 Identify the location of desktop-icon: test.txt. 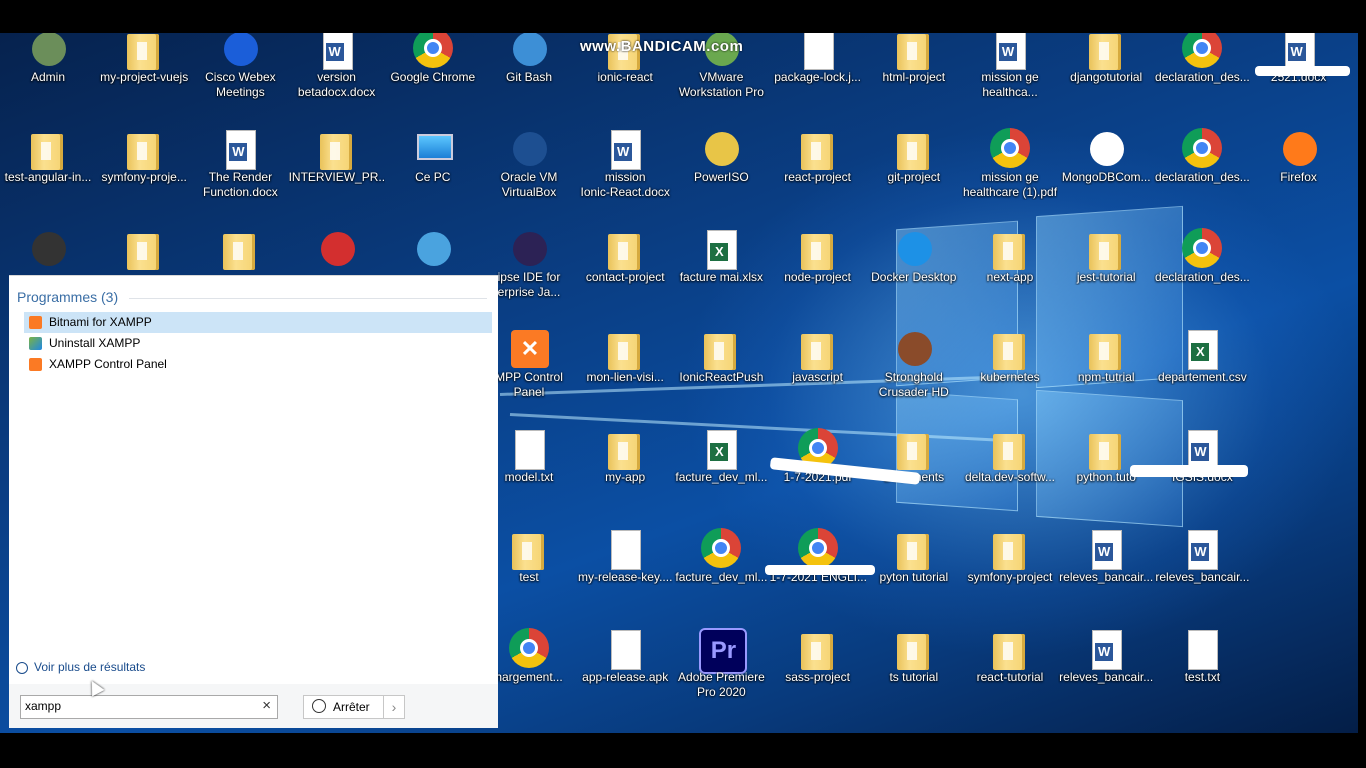
(1202, 675).